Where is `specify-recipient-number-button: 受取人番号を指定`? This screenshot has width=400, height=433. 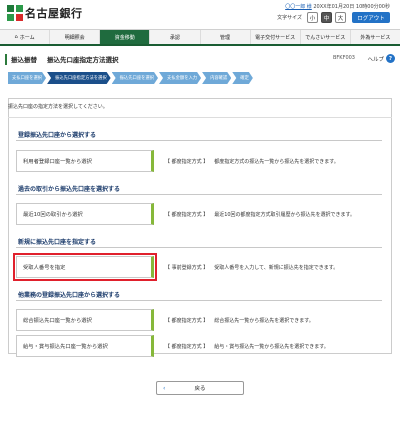
specify-recipient-number-button: 受取人番号を指定 is located at coordinates (85, 267).